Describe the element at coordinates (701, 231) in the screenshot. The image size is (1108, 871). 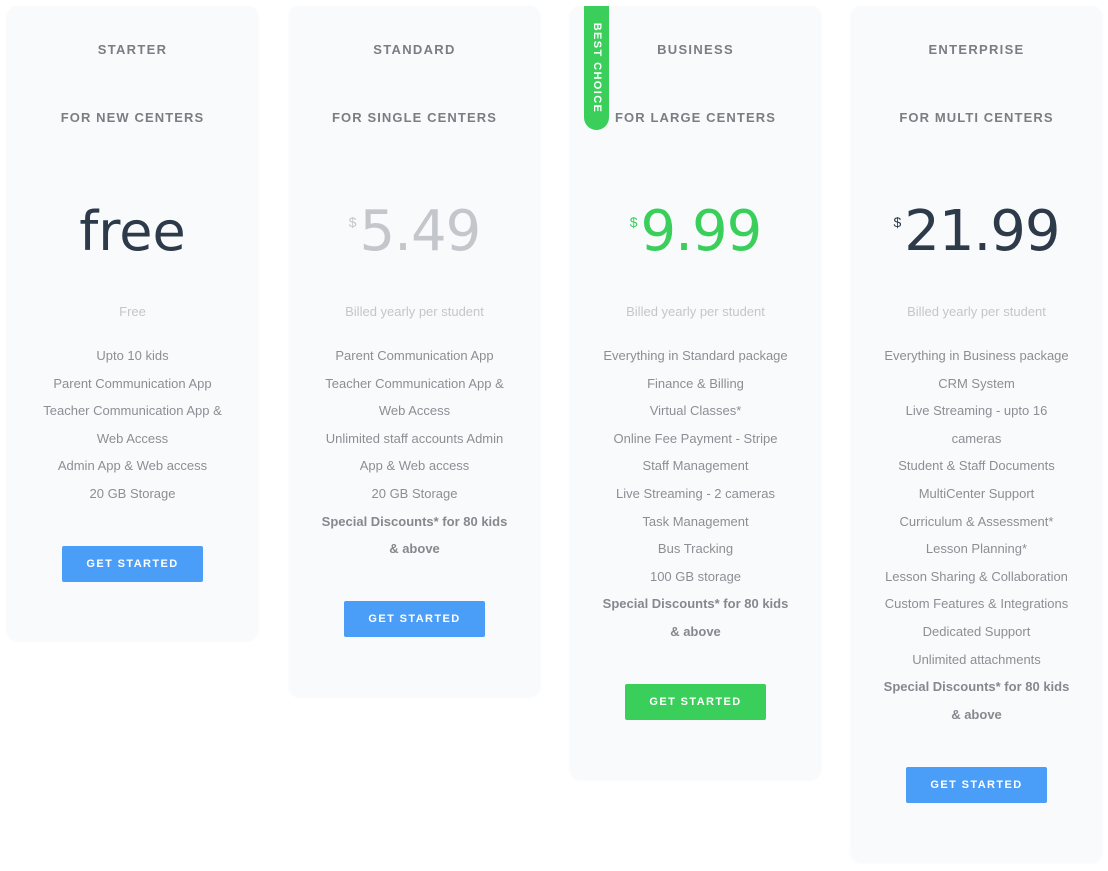
I see `price-amount: 9.99` at that location.